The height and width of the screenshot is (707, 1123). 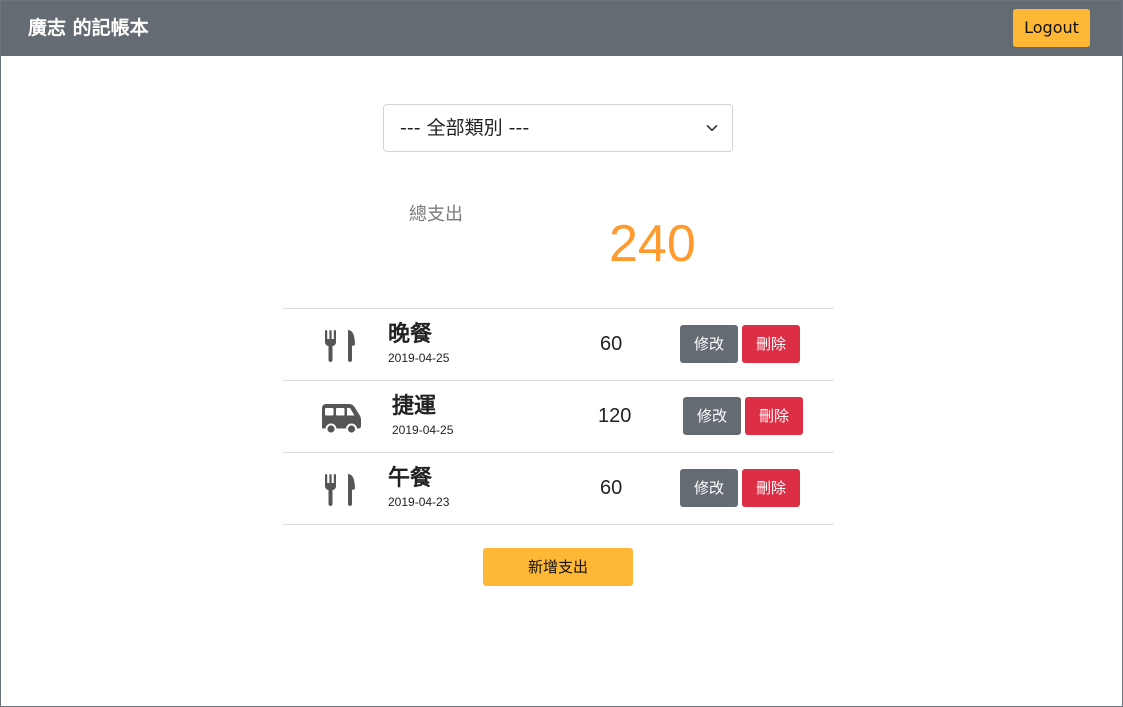 I want to click on logout-button: Logout, so click(x=1051, y=28).